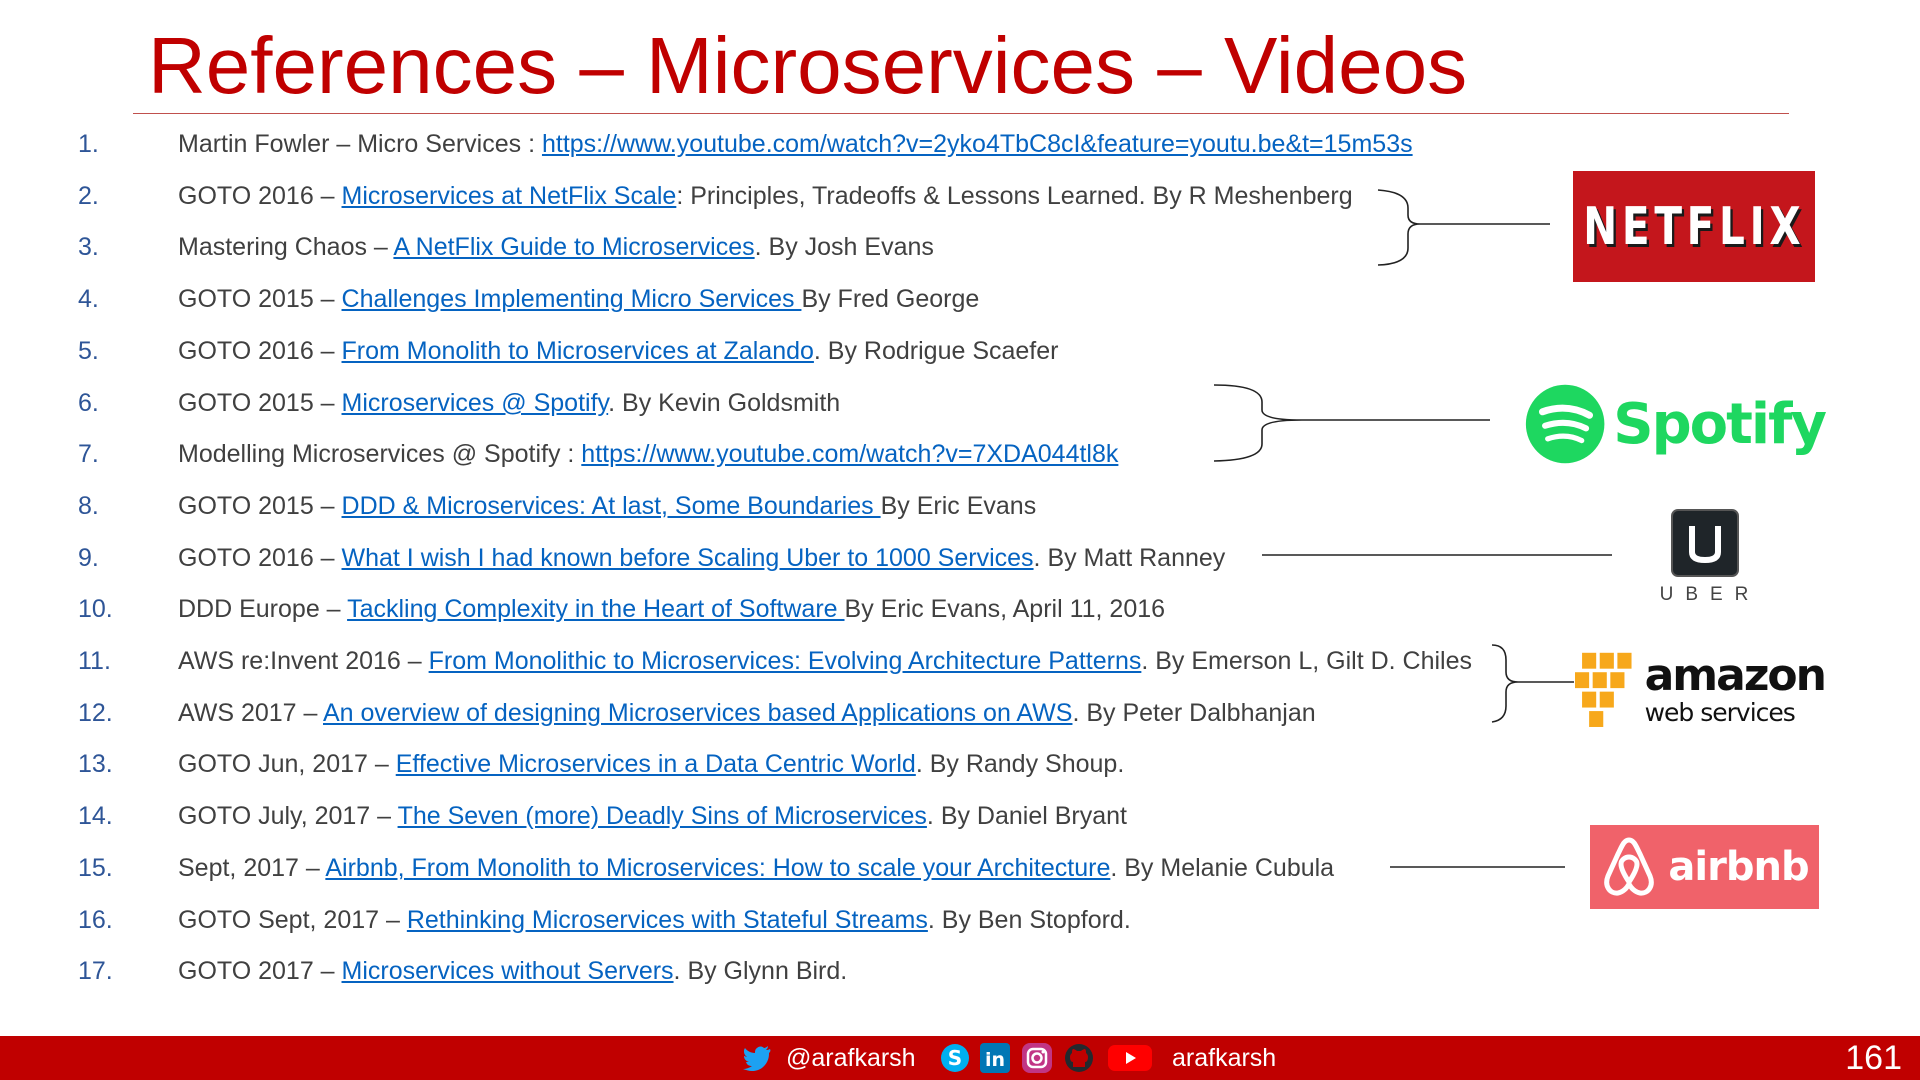 Image resolution: width=1920 pixels, height=1080 pixels. I want to click on airbnb-logo: airbnb, so click(1704, 867).